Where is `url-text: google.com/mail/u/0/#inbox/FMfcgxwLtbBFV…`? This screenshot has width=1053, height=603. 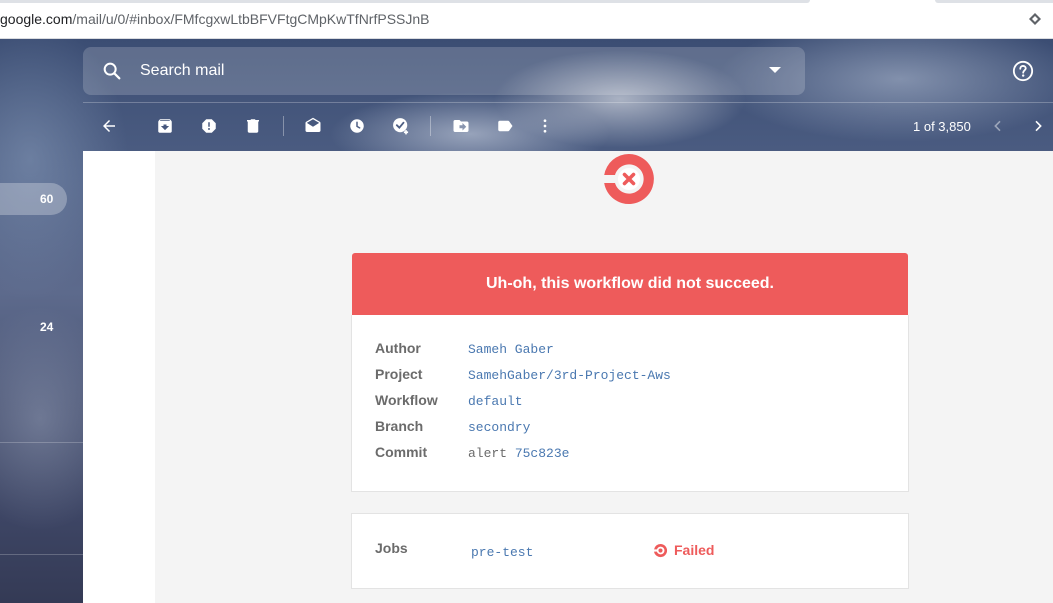
url-text: google.com/mail/u/0/#inbox/FMfcgxwLtbBFV… is located at coordinates (215, 19).